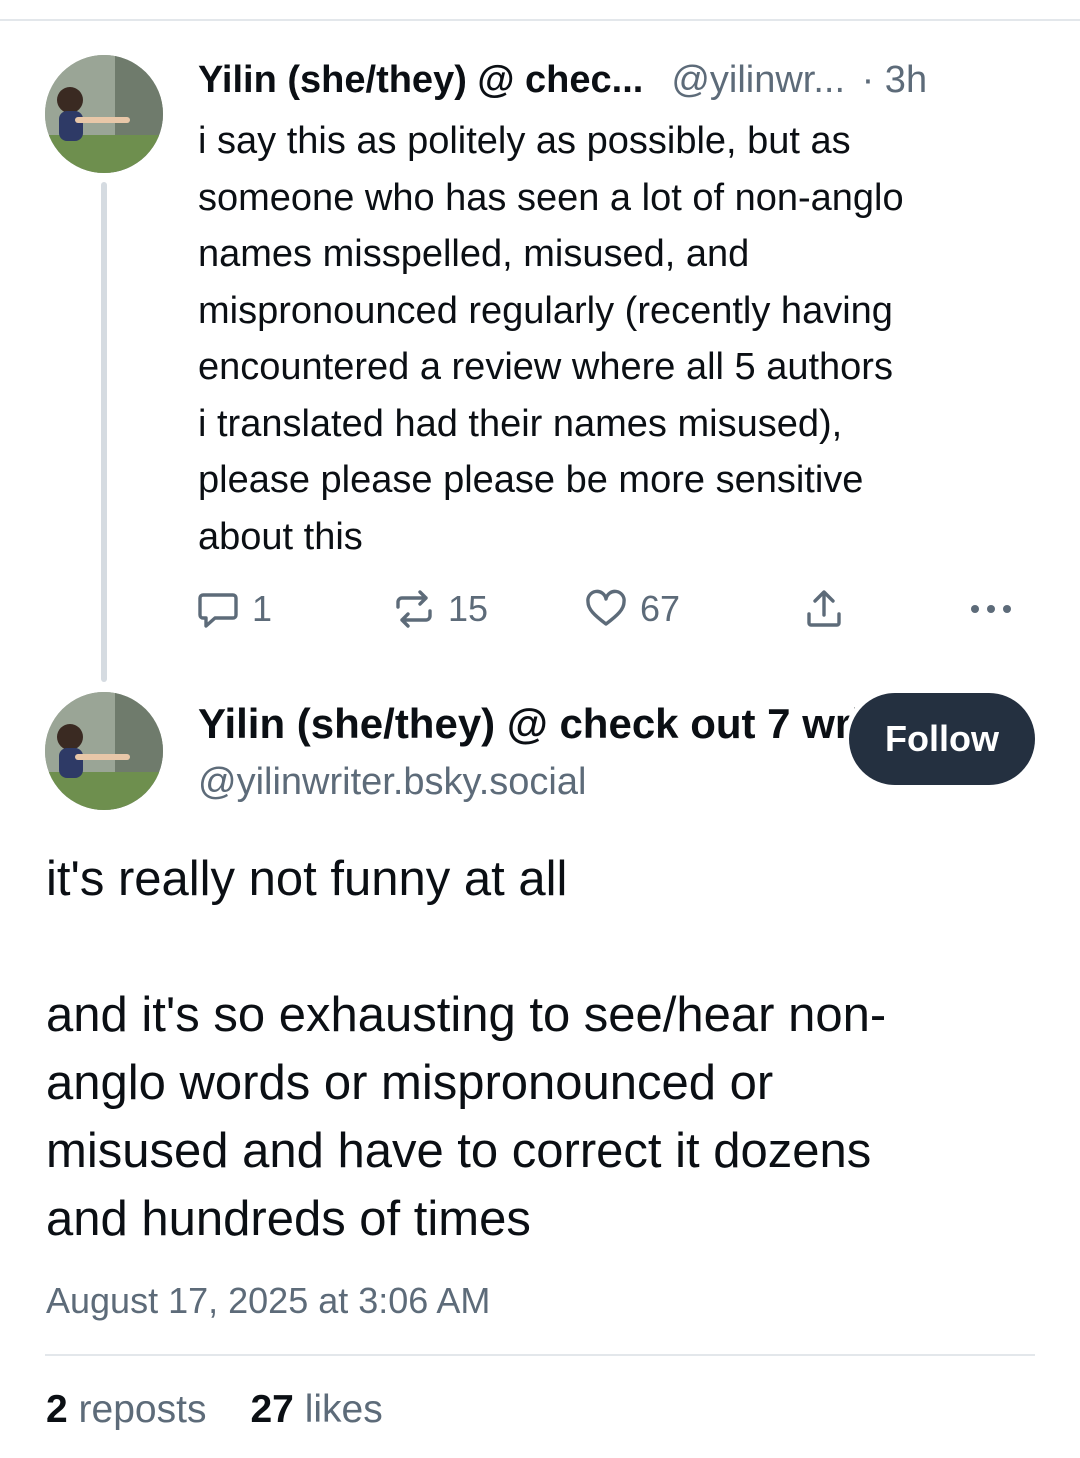 The height and width of the screenshot is (1458, 1080). I want to click on like-icon, so click(606, 609).